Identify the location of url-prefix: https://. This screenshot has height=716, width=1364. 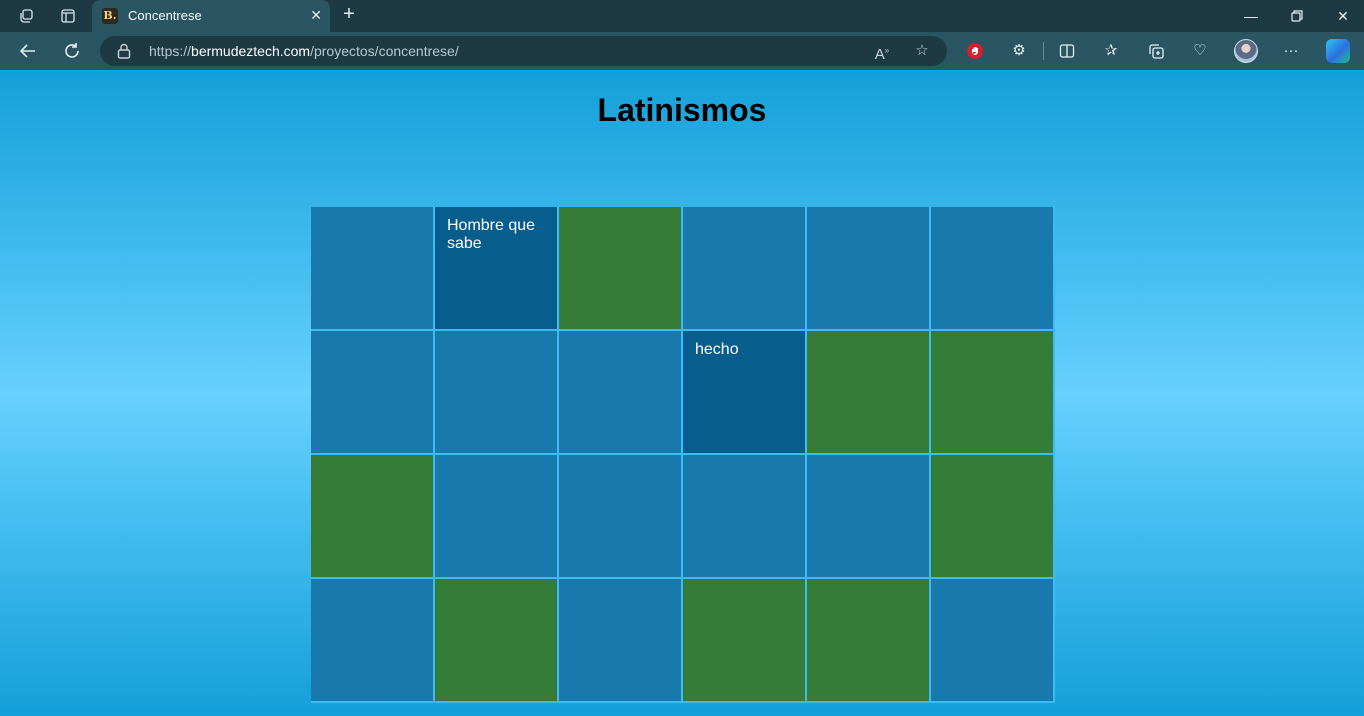
(170, 51).